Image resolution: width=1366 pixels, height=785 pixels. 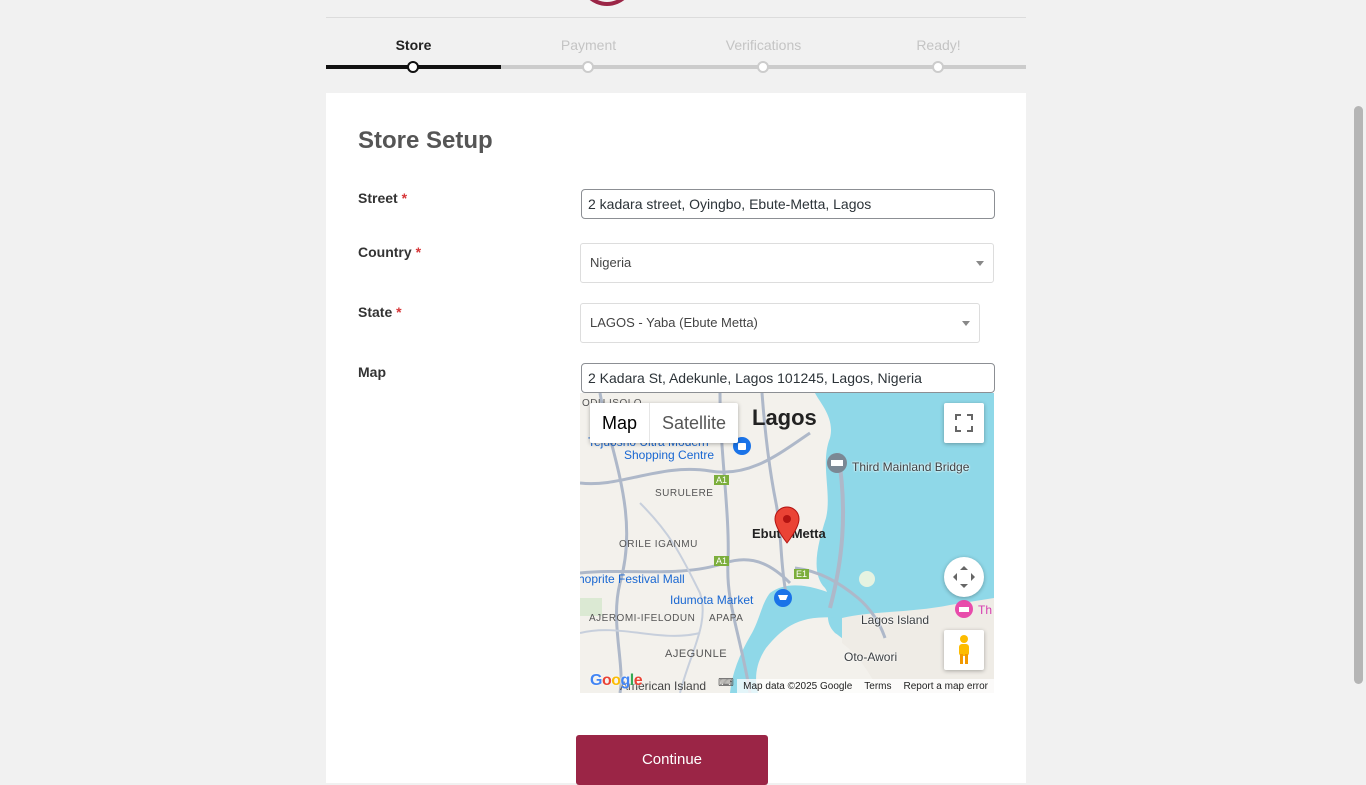 I want to click on fullscreen-button, so click(x=964, y=423).